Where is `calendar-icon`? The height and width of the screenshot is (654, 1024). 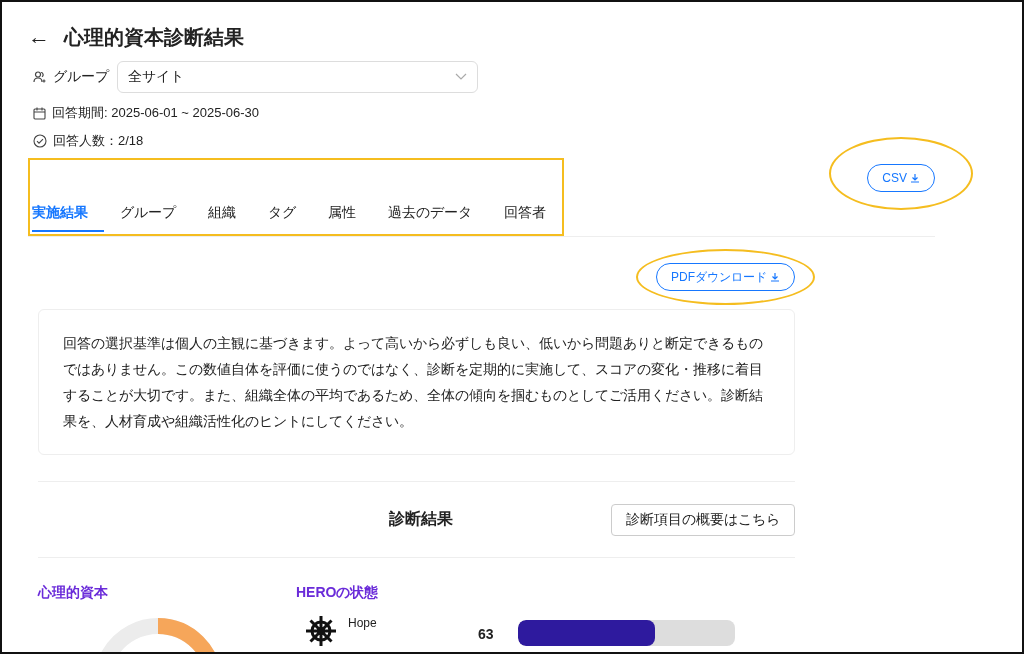 calendar-icon is located at coordinates (39, 113).